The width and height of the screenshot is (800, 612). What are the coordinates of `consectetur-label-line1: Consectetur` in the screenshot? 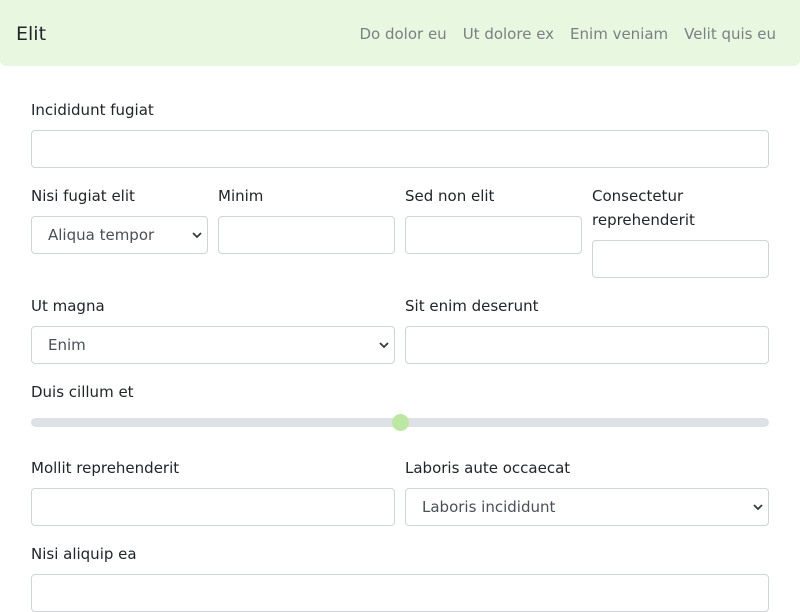 It's located at (638, 196).